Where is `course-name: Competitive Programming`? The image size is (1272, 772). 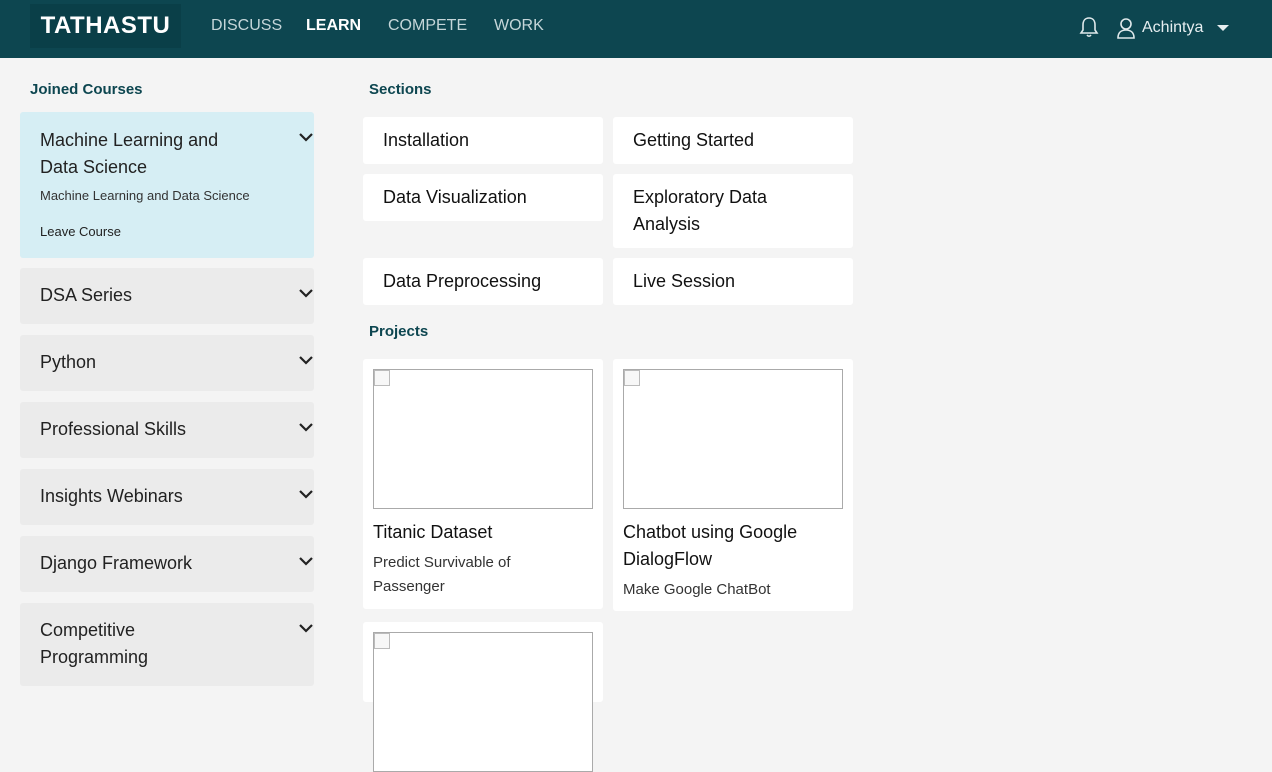
course-name: Competitive Programming is located at coordinates (94, 643).